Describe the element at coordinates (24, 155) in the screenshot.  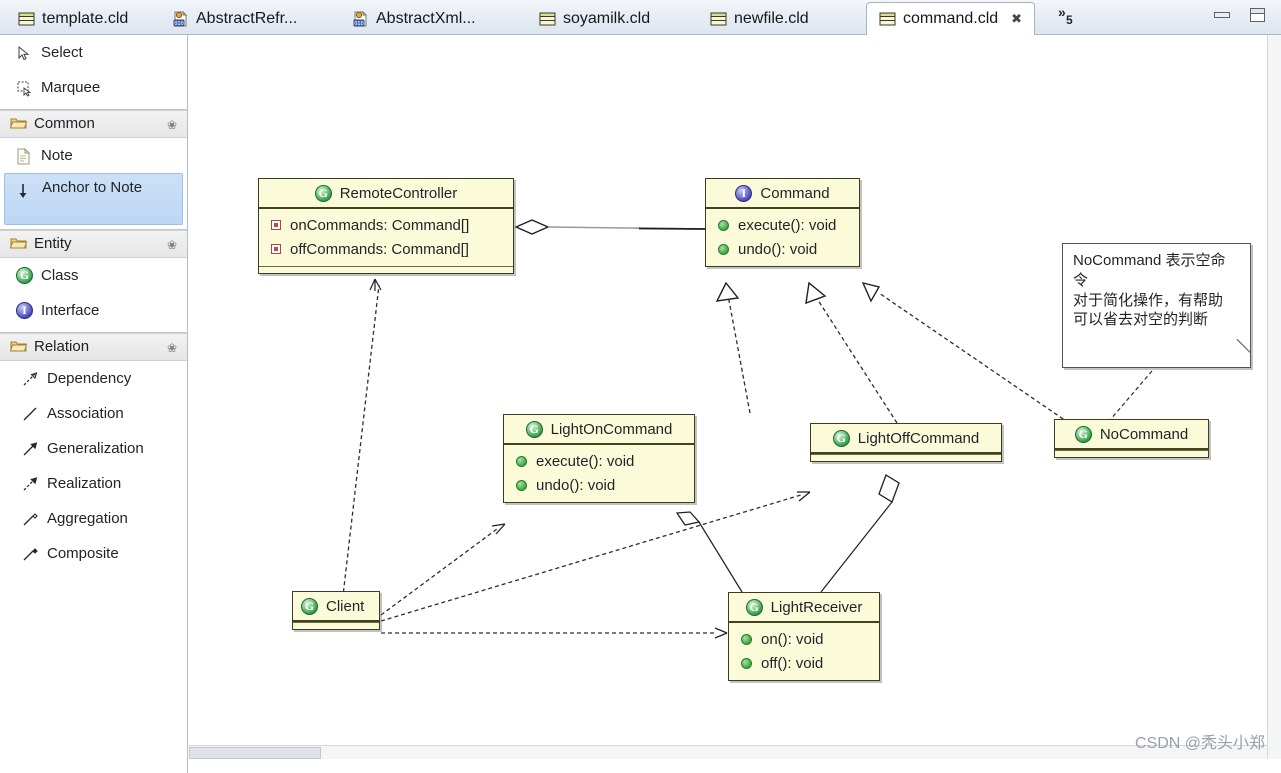
I see `note-icon` at that location.